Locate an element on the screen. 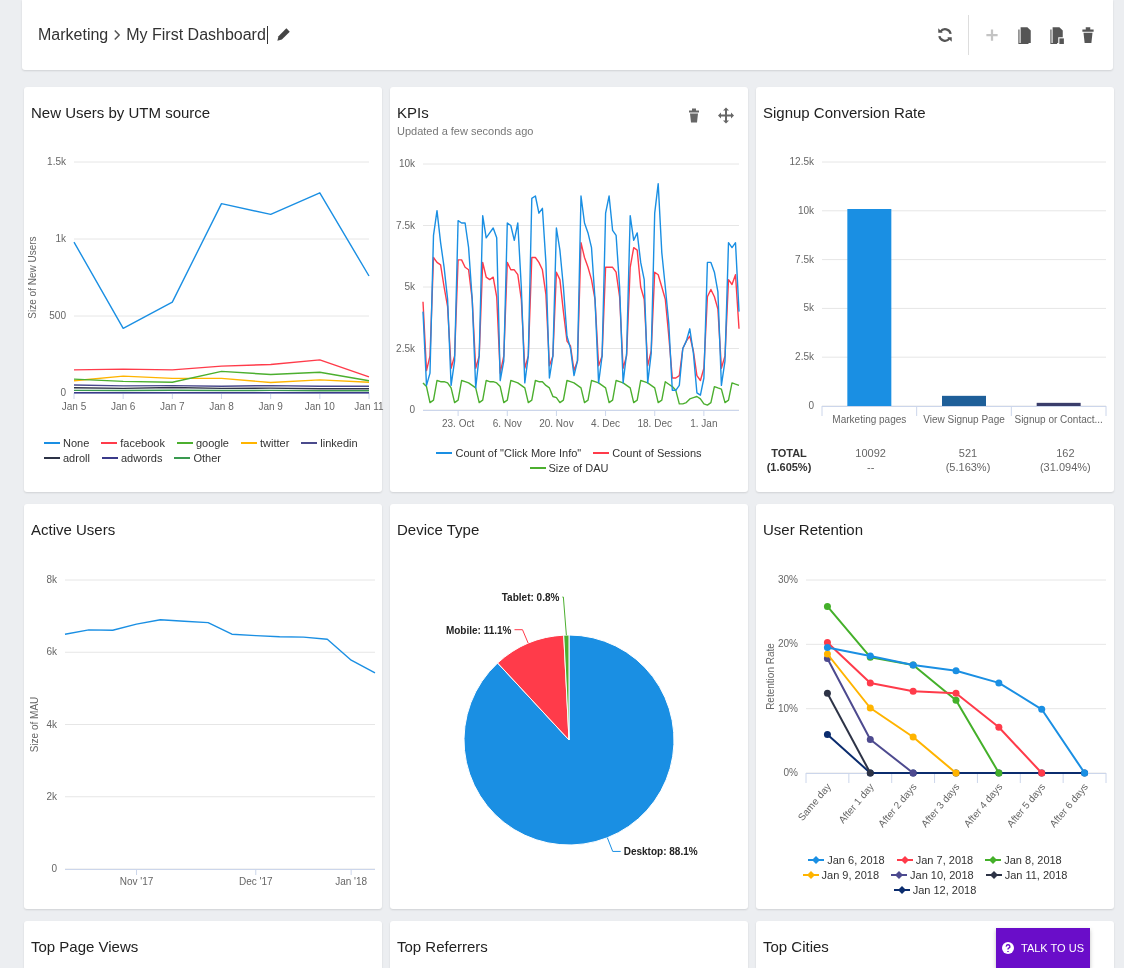 This screenshot has width=1124, height=968. legend-label: twitter is located at coordinates (275, 443).